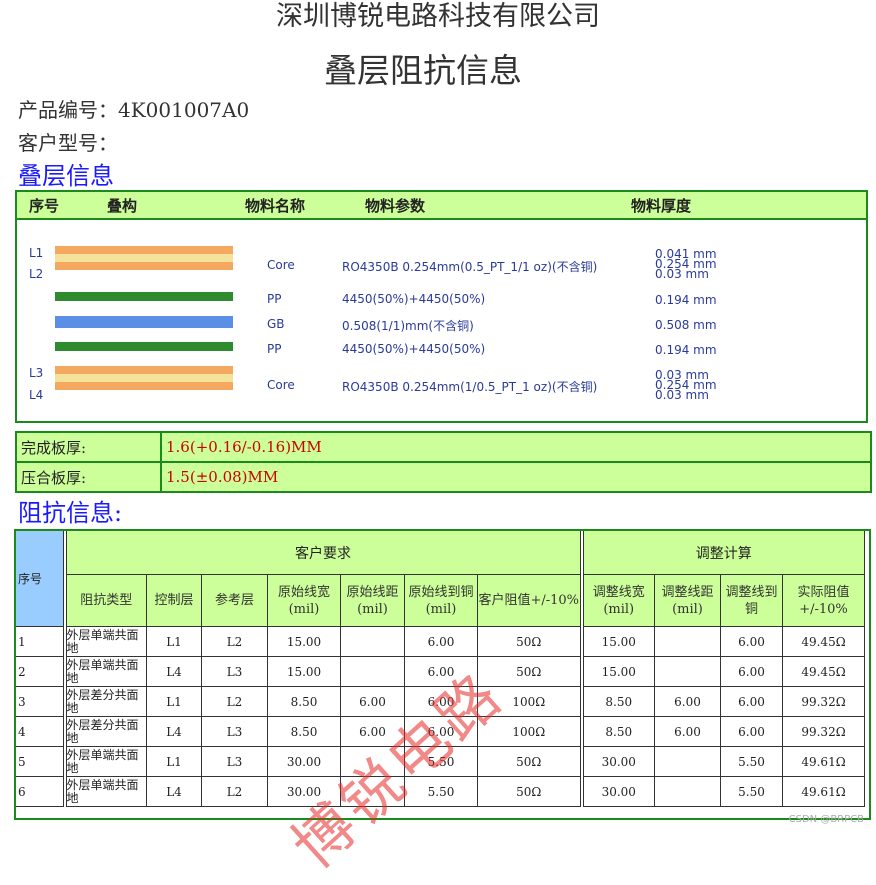 The image size is (876, 885). I want to click on prepreg-layer-bottom, so click(144, 346).